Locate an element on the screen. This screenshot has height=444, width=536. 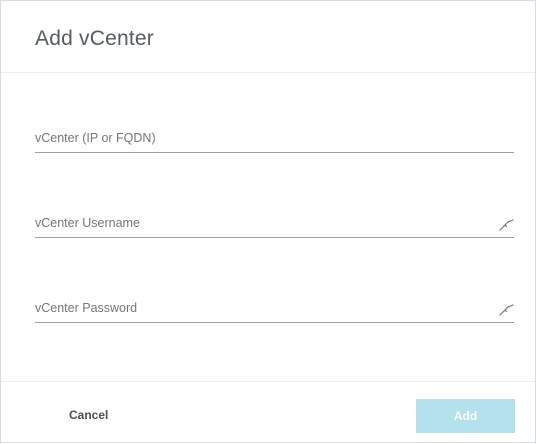
add-button: Add is located at coordinates (465, 416).